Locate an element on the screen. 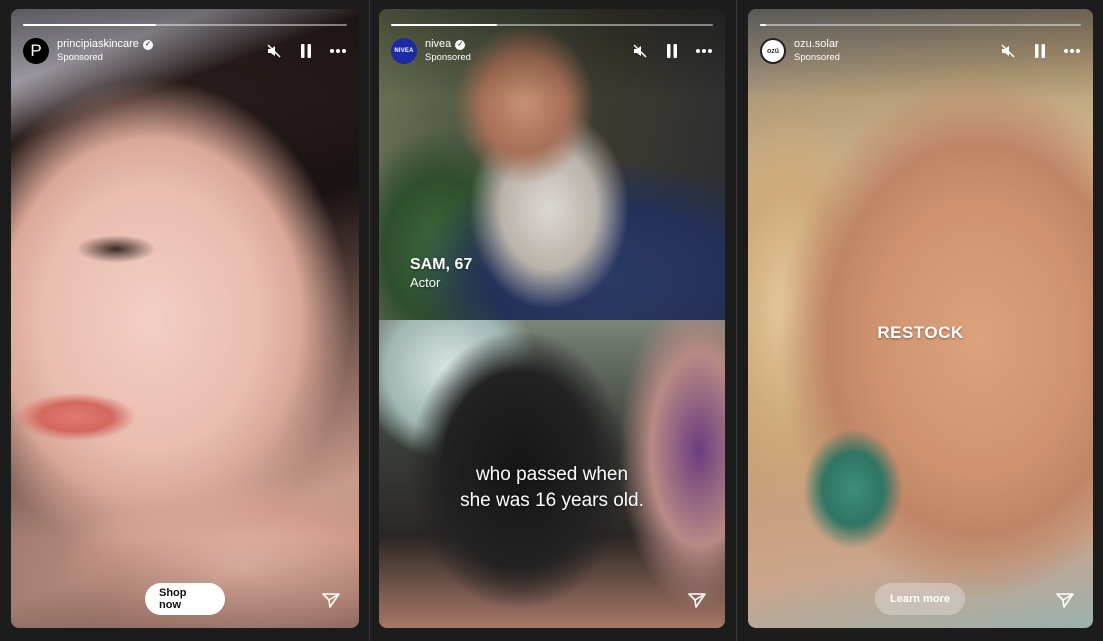 The width and height of the screenshot is (1103, 641). story-header: ozü ozu.solar Sponsored is located at coordinates (920, 51).